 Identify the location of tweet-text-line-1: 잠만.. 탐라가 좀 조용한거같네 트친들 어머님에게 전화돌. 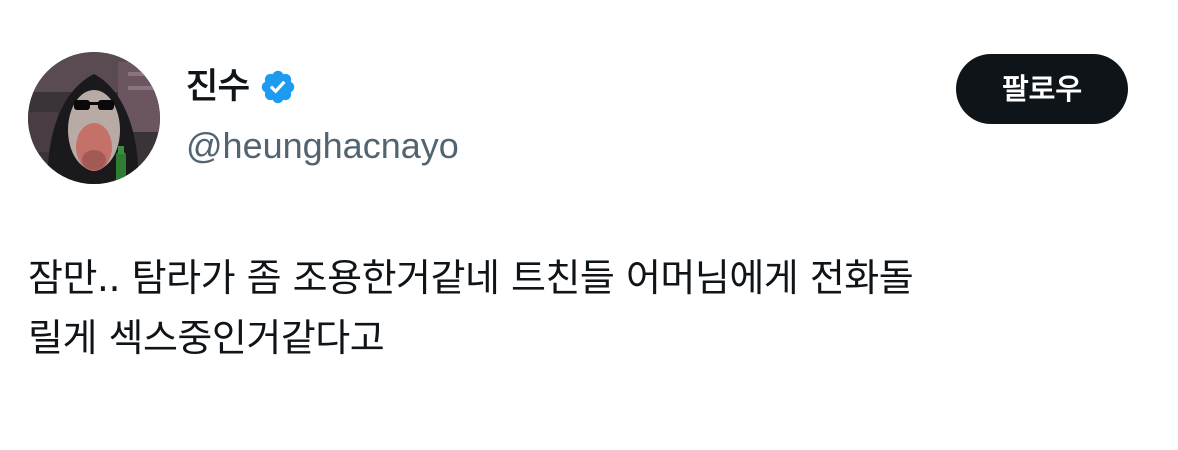
(471, 278).